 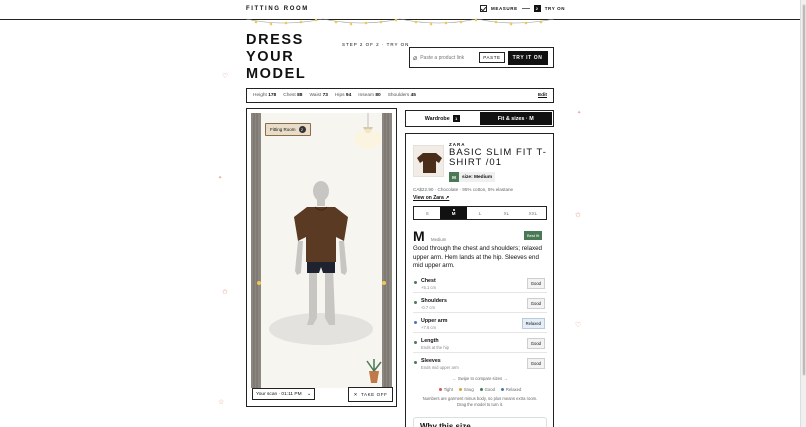 What do you see at coordinates (442, 118) in the screenshot?
I see `tab-wardrobe: Wardrobe 1` at bounding box center [442, 118].